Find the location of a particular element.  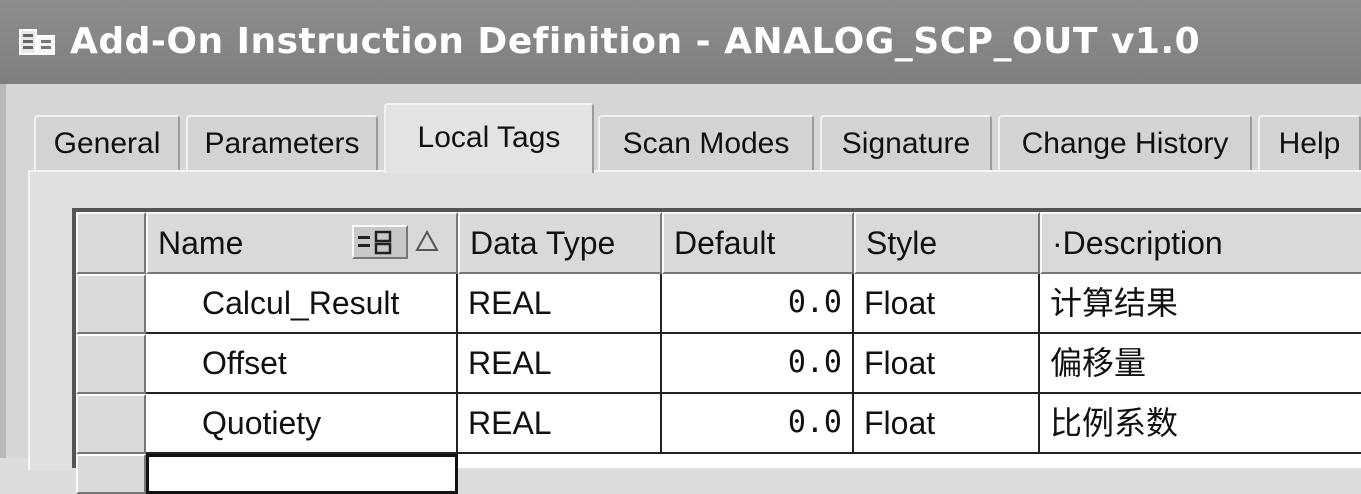

column-header-style: Style is located at coordinates (947, 243).